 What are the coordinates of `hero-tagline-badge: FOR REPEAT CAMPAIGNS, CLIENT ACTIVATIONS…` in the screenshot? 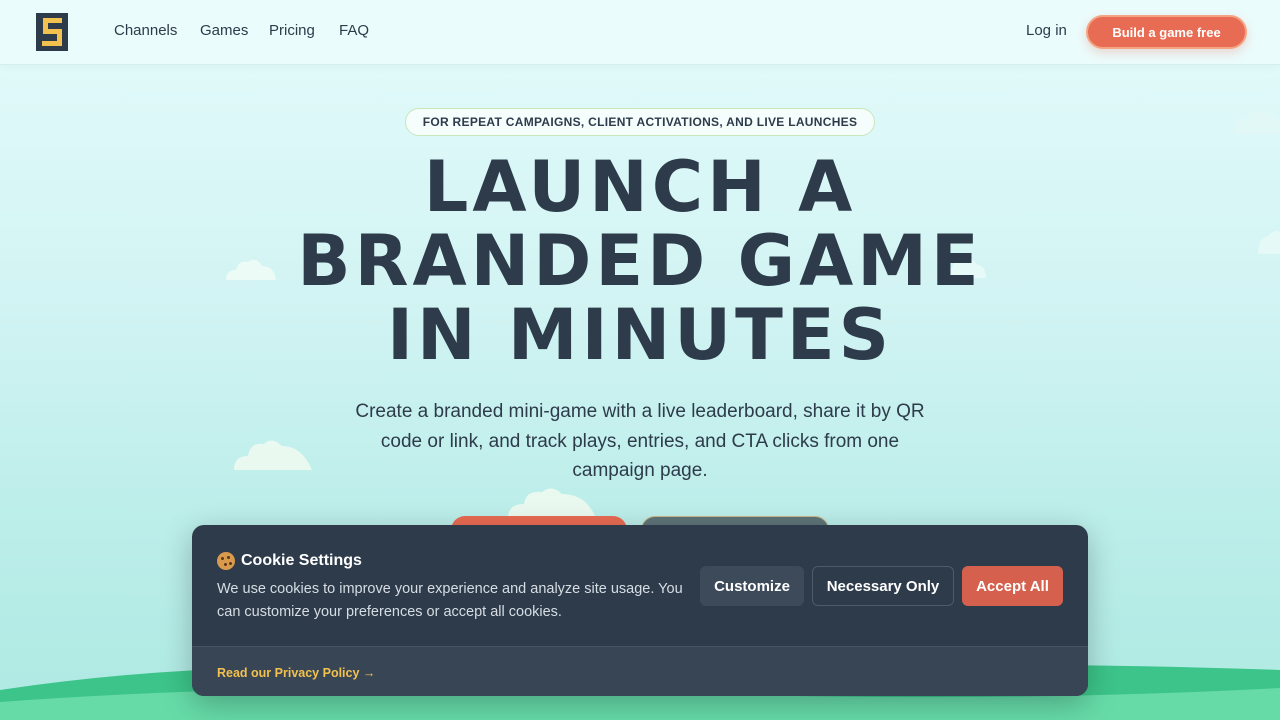 It's located at (640, 122).